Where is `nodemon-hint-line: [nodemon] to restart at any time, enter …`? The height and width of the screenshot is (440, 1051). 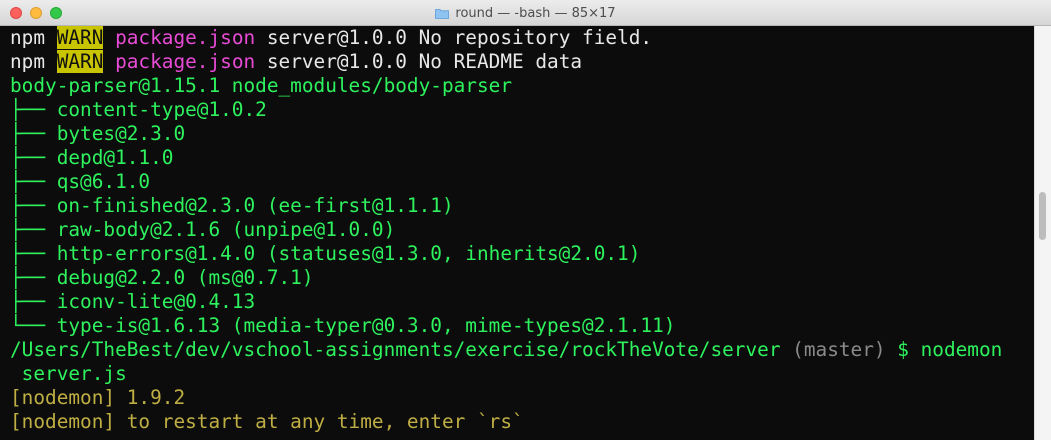 nodemon-hint-line: [nodemon] to restart at any time, enter … is located at coordinates (267, 421).